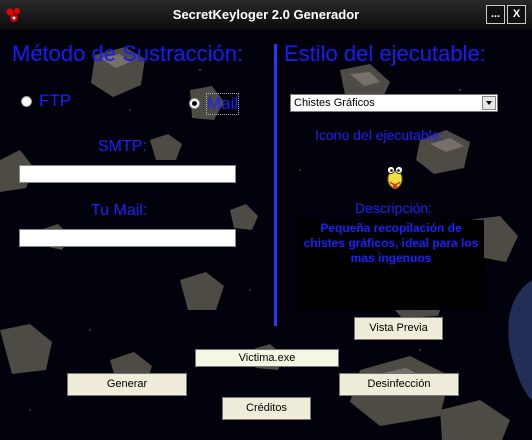 The height and width of the screenshot is (440, 532). Describe the element at coordinates (122, 146) in the screenshot. I see `smtp-label: SMTP:` at that location.